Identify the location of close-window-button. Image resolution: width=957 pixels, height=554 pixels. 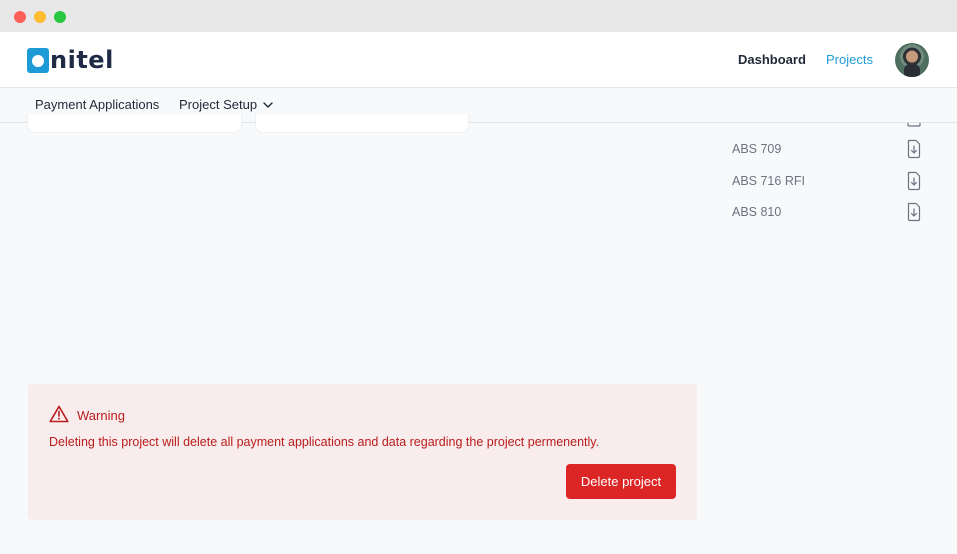
(20, 17).